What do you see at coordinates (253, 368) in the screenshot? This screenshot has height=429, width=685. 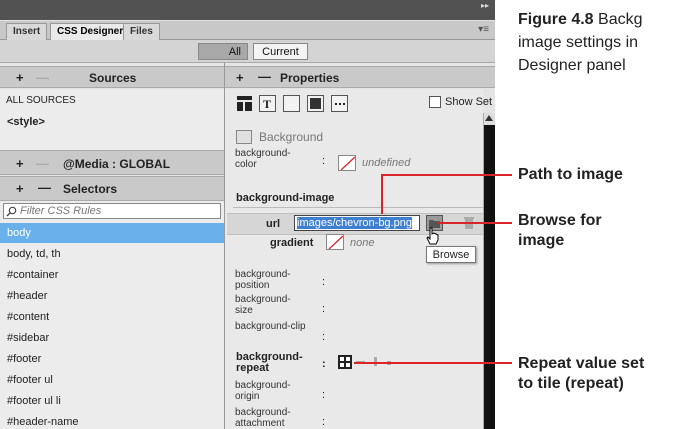 I see `bg-repeat-label-2: repeat` at bounding box center [253, 368].